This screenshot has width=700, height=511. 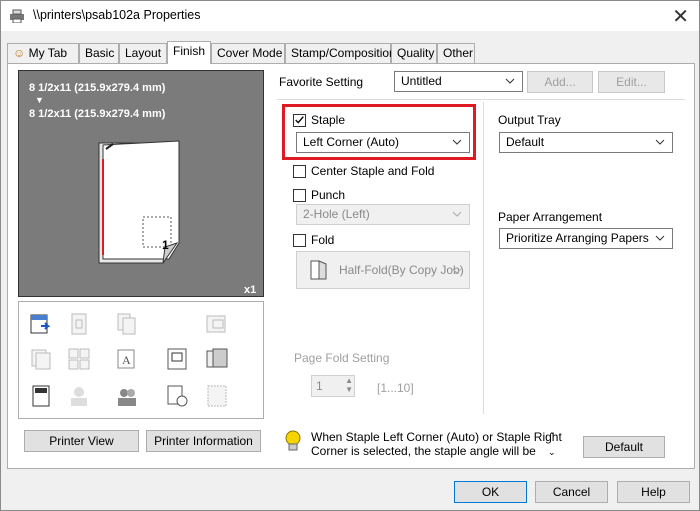 I want to click on tab-layout: Layout, so click(x=143, y=53).